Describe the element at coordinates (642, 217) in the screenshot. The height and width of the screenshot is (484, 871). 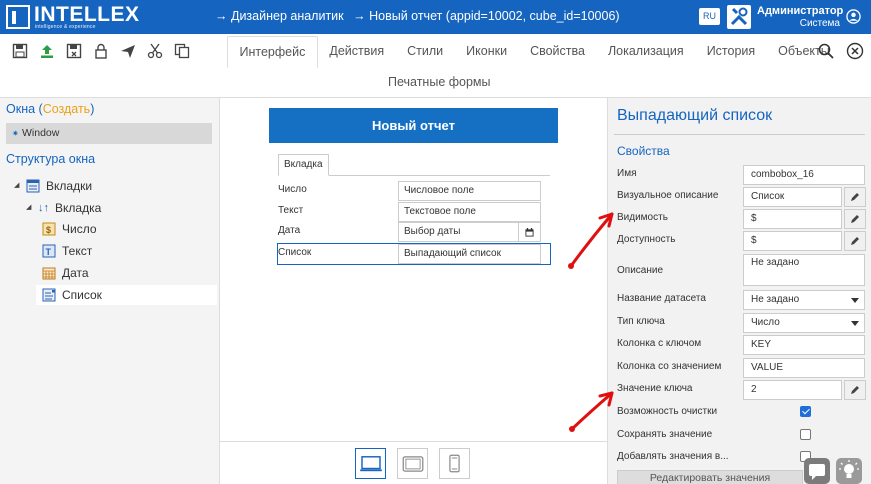
I see `prop-label: Видимость` at that location.